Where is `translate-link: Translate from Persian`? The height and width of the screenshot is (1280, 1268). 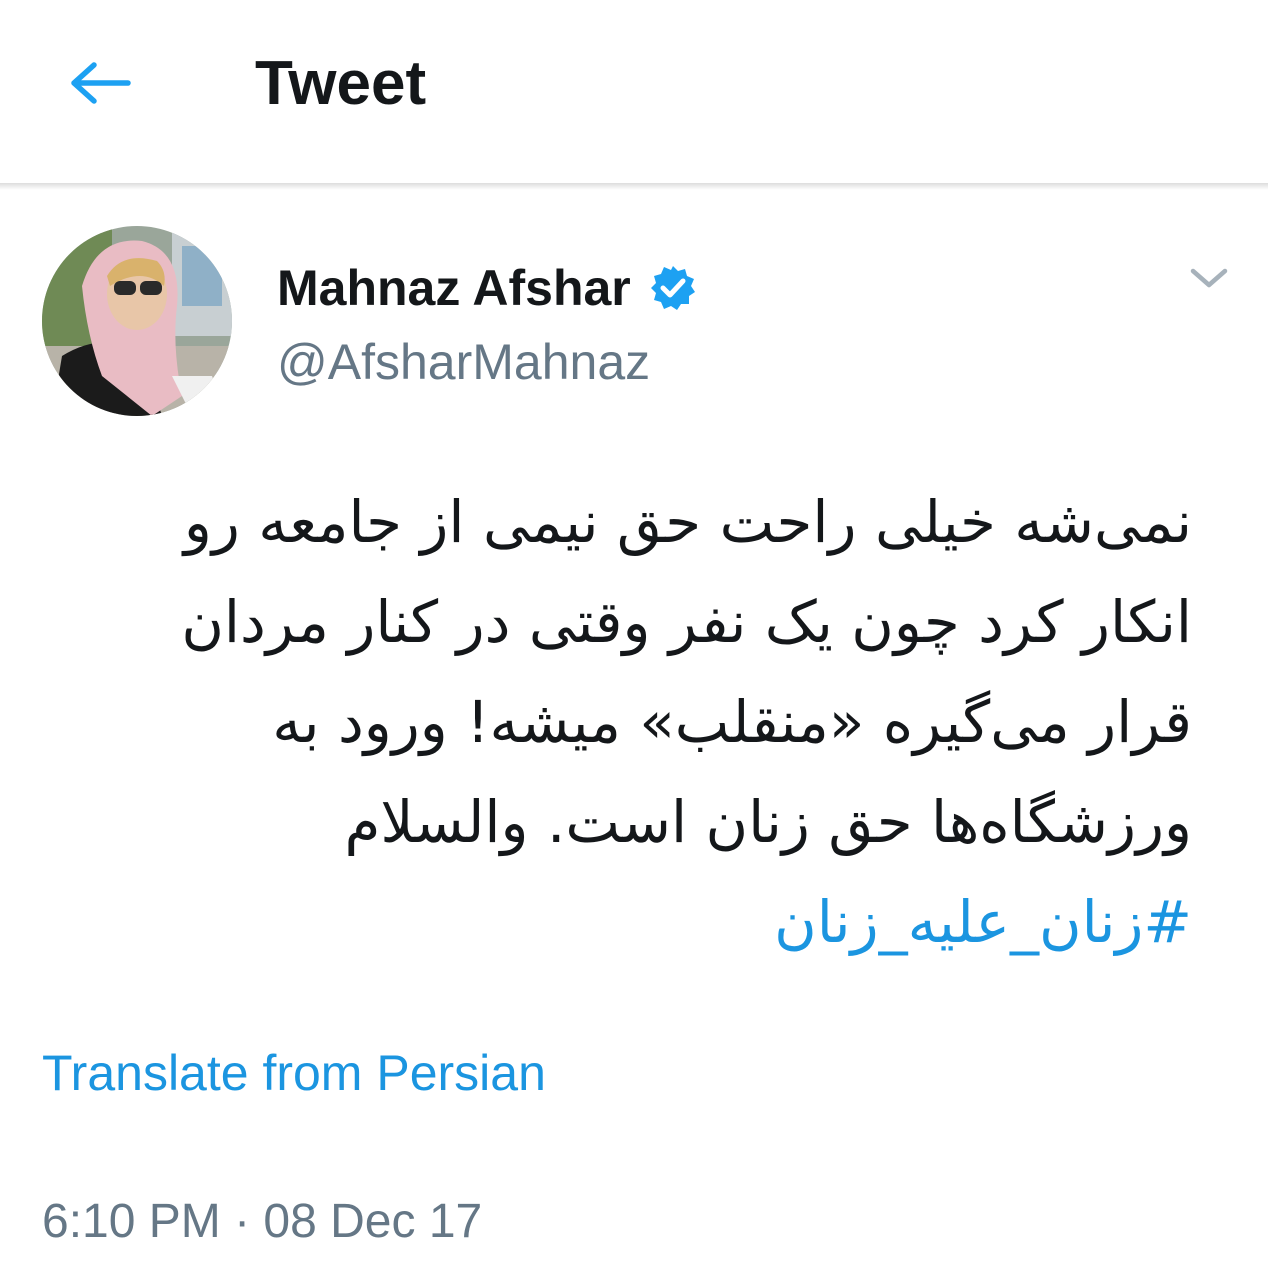
translate-link: Translate from Persian is located at coordinates (294, 1073).